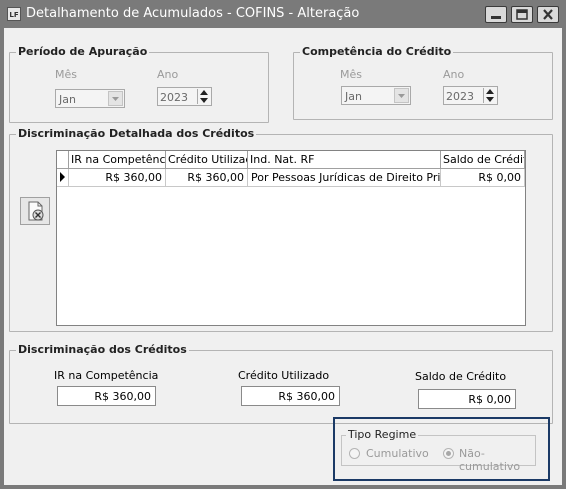 The image size is (566, 489). What do you see at coordinates (467, 399) in the screenshot?
I see `saldo-field: R$ 0,00` at bounding box center [467, 399].